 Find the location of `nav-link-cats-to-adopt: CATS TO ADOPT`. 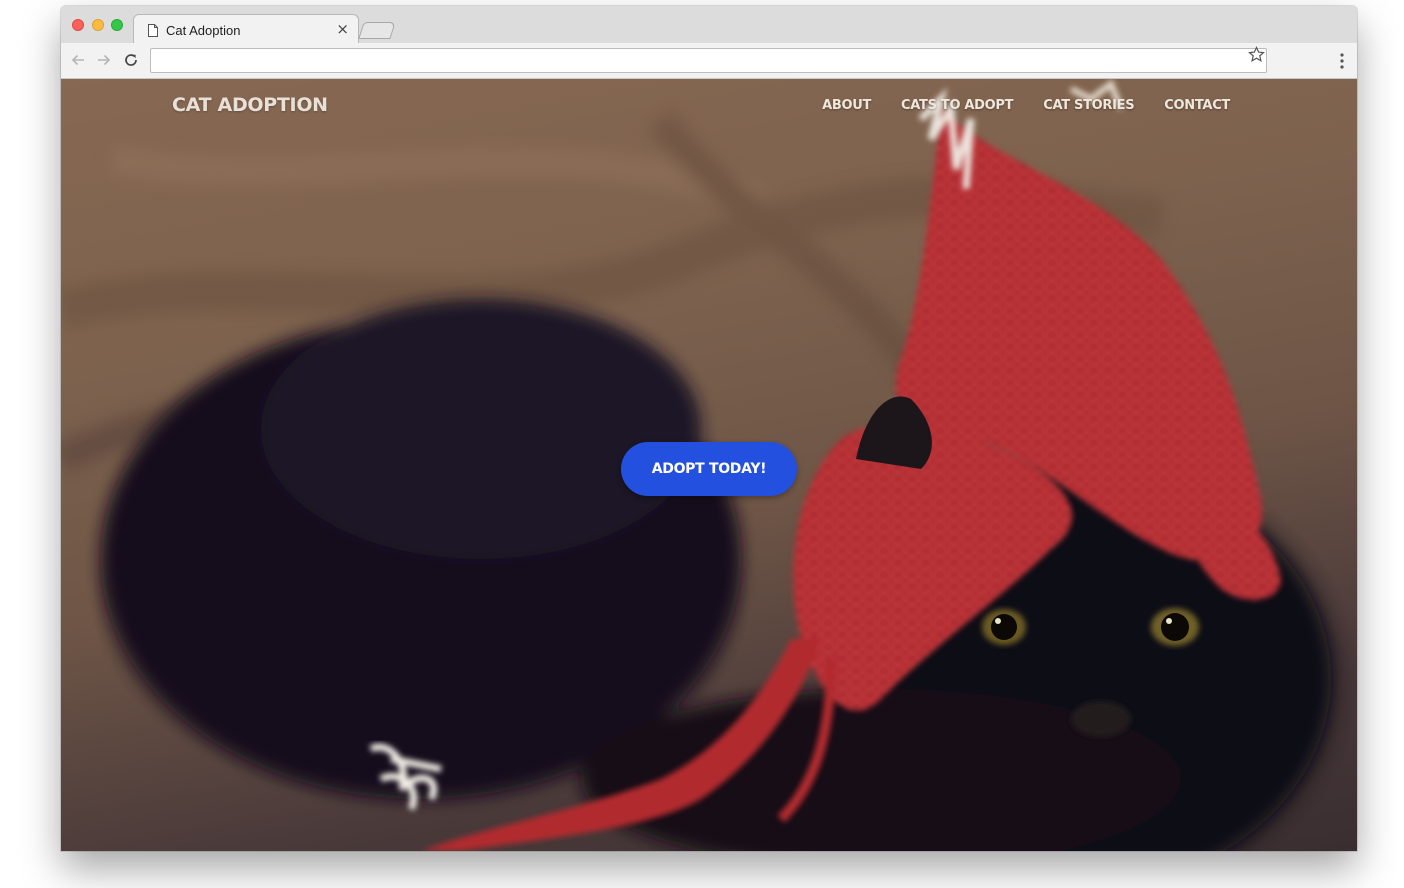

nav-link-cats-to-adopt: CATS TO ADOPT is located at coordinates (957, 105).